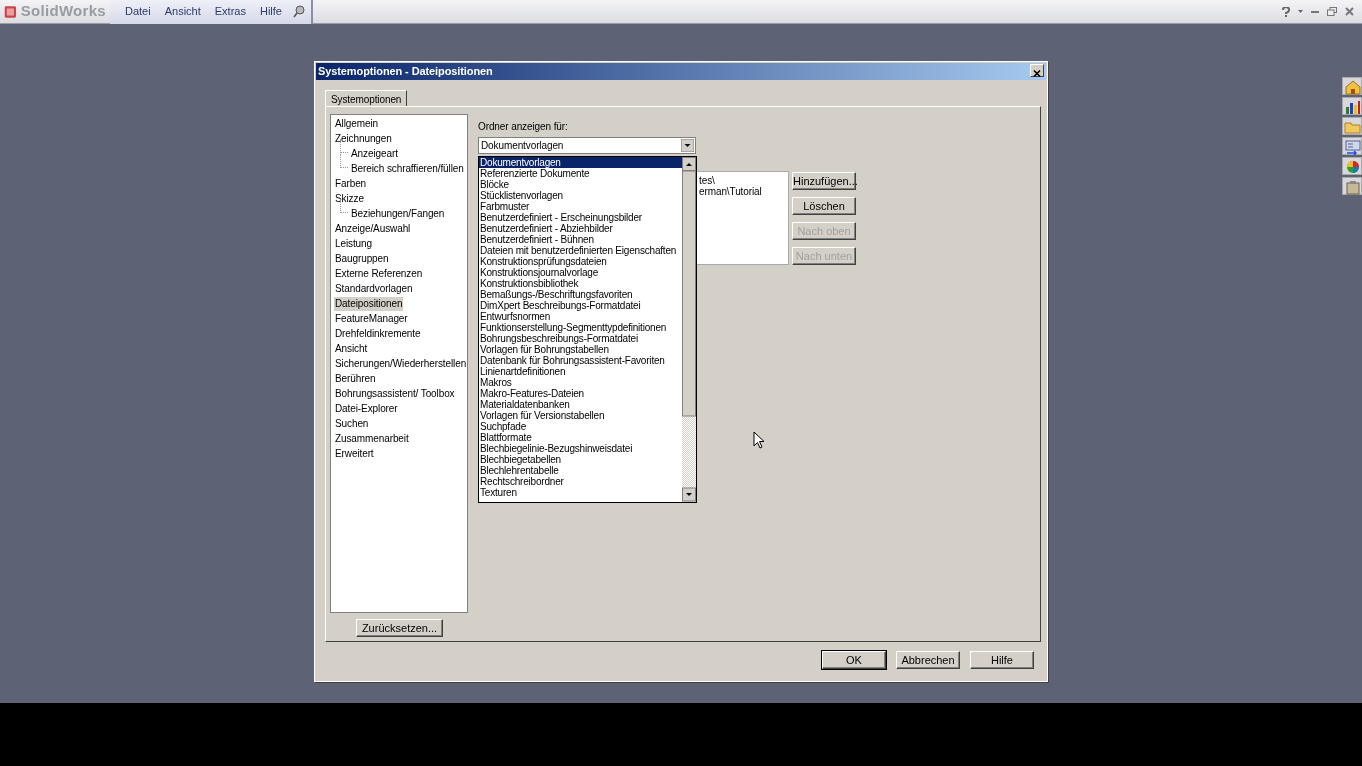 The width and height of the screenshot is (1362, 766). What do you see at coordinates (1300, 11) in the screenshot?
I see `caret-icon` at bounding box center [1300, 11].